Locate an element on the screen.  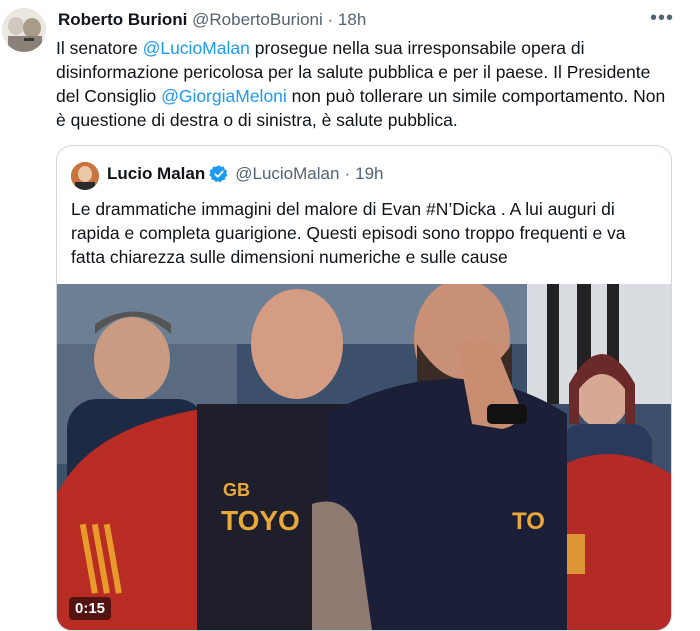
author-avatar is located at coordinates (24, 30).